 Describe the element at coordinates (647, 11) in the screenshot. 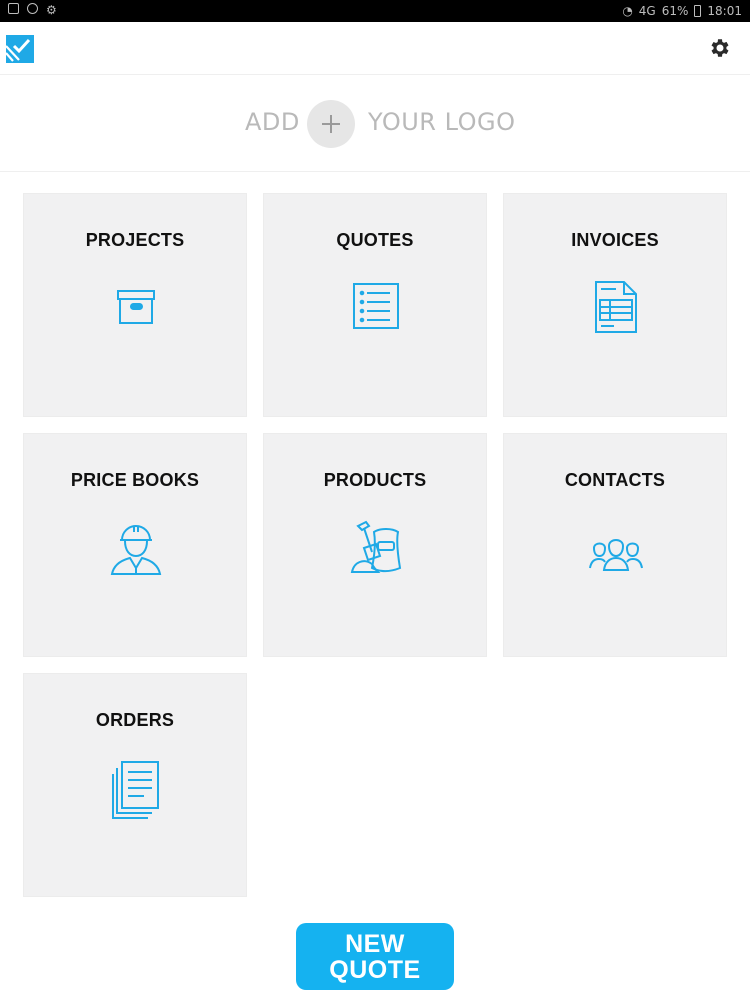

I see `signal-text: 4G` at that location.